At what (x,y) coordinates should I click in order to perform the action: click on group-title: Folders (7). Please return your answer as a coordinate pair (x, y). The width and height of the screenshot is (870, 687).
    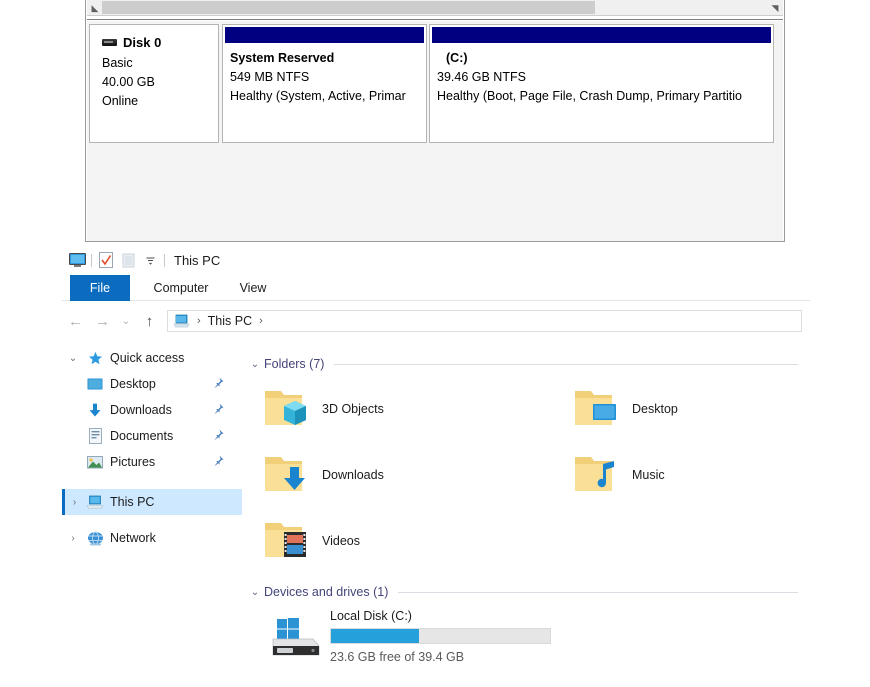
    Looking at the image, I should click on (294, 364).